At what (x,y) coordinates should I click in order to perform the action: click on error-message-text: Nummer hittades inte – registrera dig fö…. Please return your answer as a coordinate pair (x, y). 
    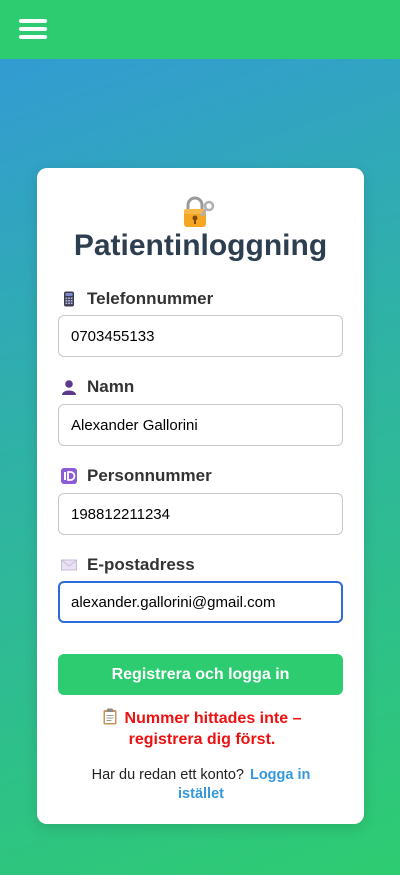
    Looking at the image, I should click on (213, 729).